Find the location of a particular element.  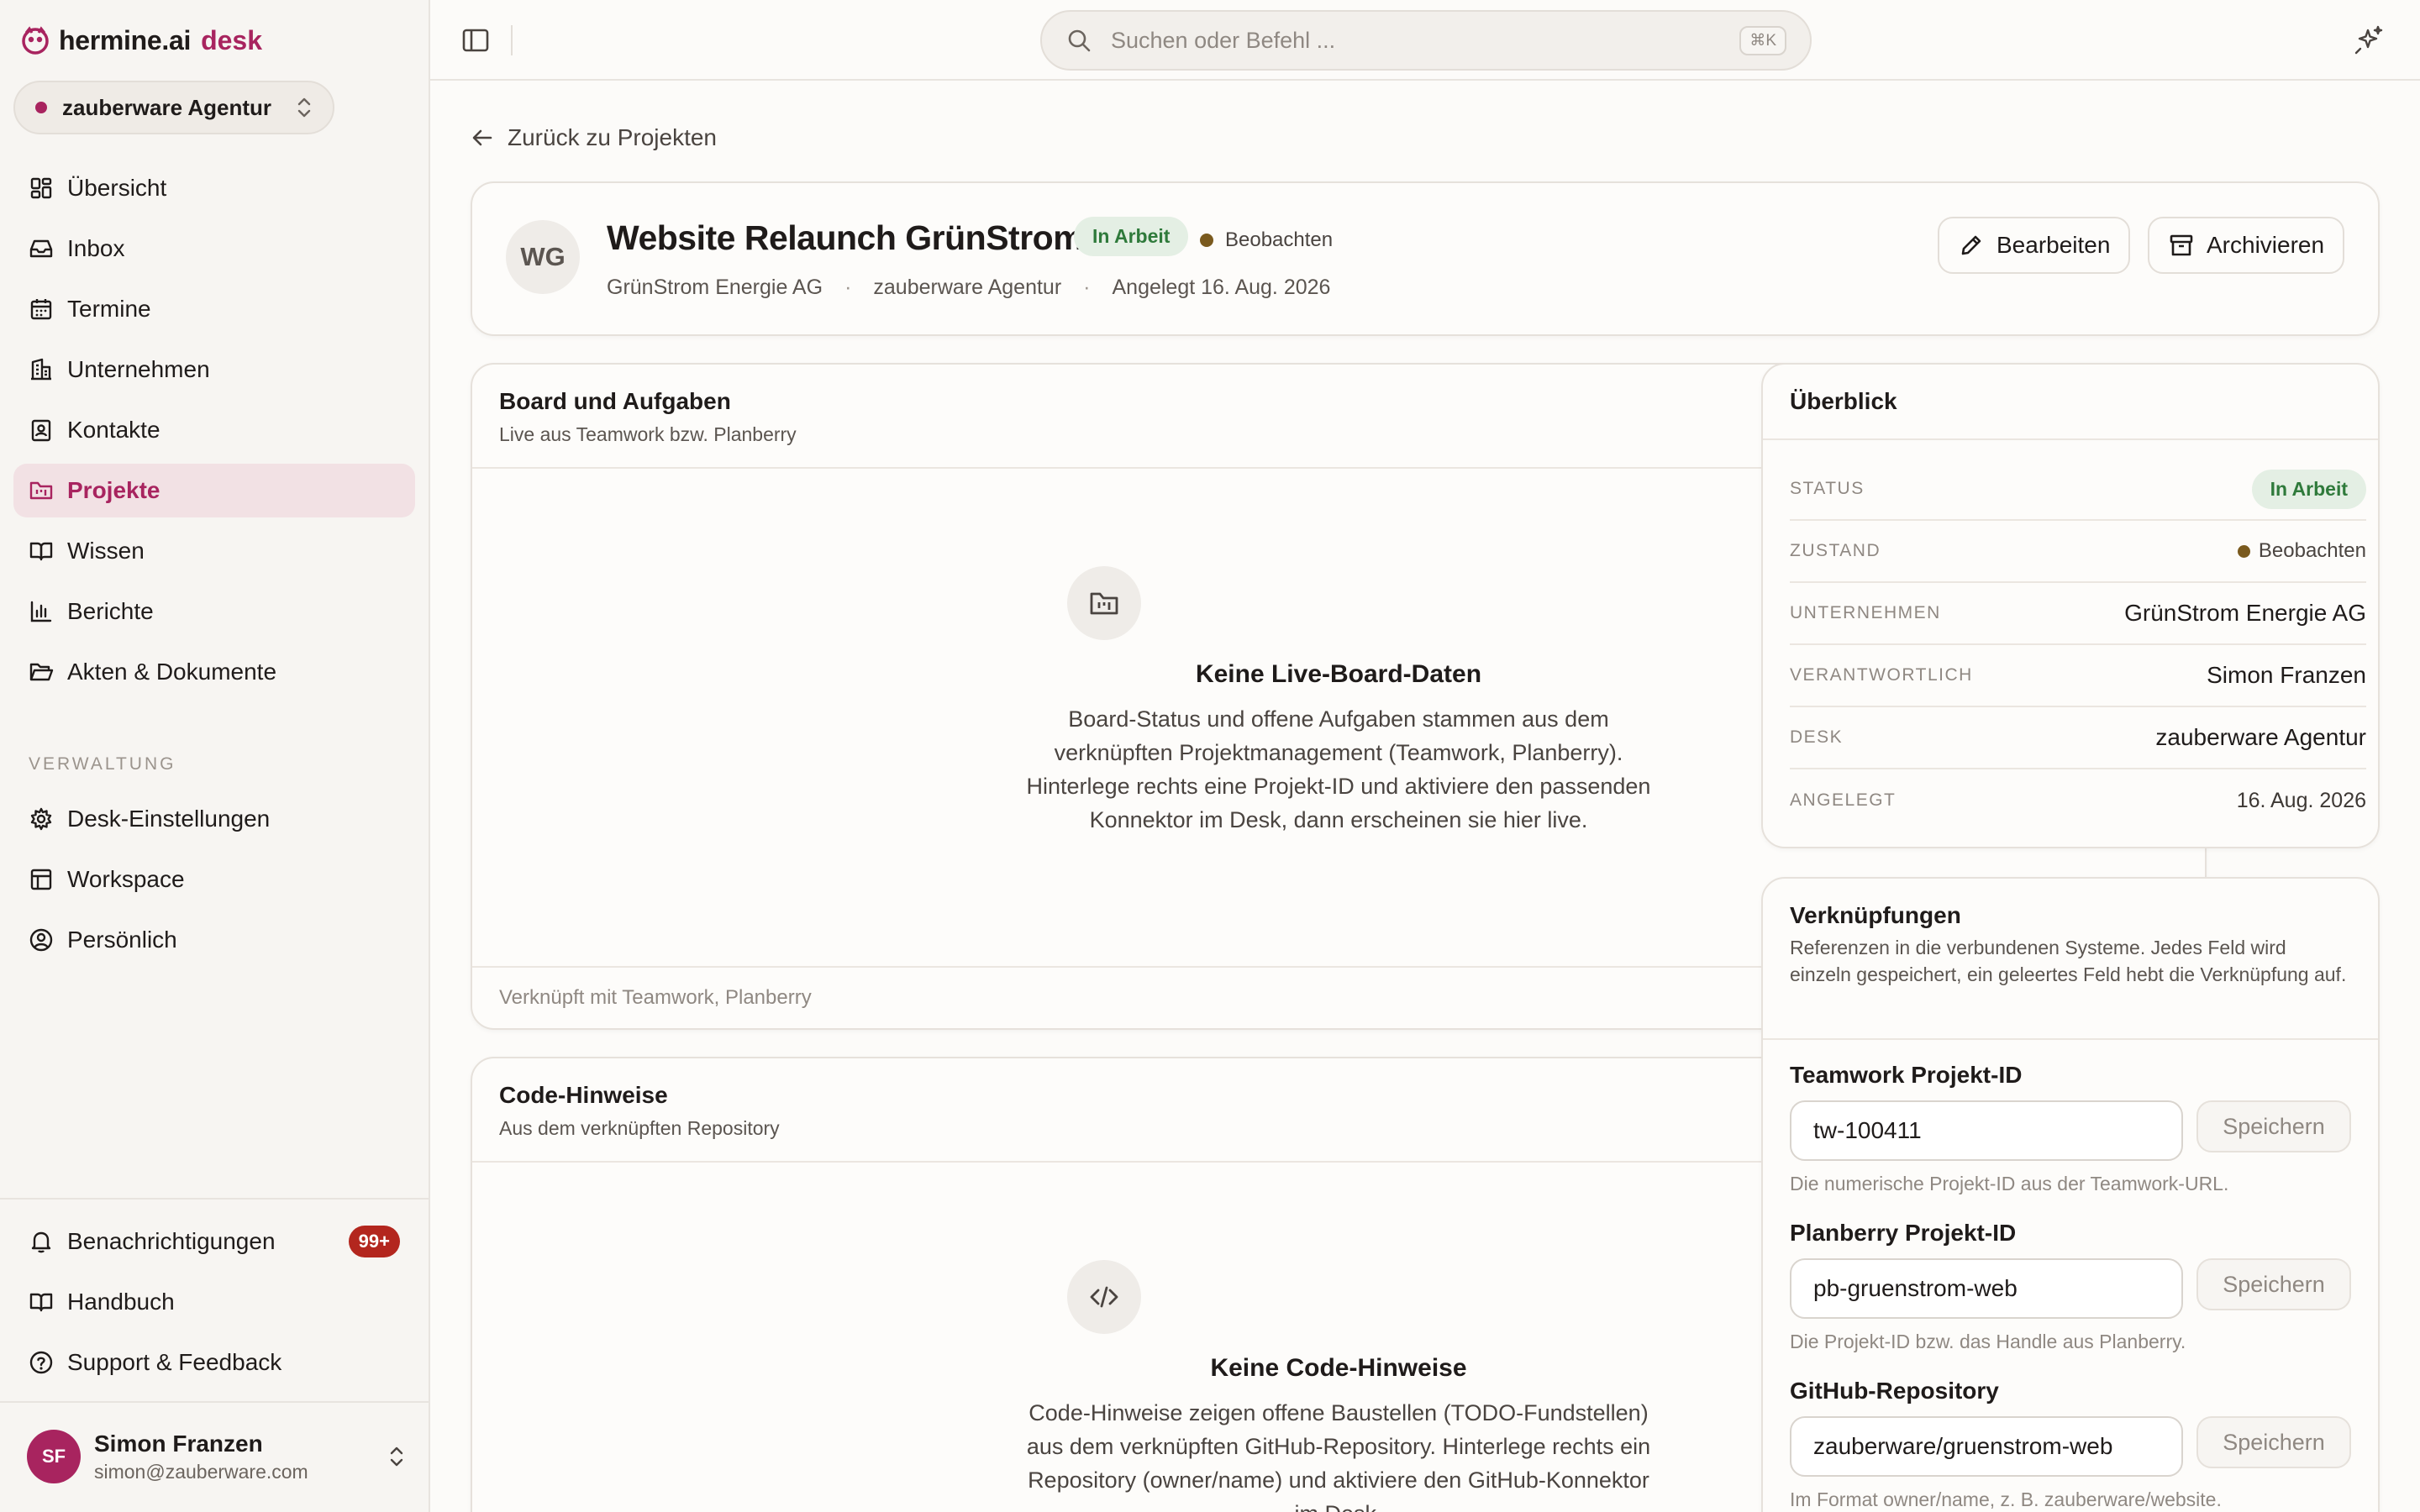

search-icon is located at coordinates (1079, 40).